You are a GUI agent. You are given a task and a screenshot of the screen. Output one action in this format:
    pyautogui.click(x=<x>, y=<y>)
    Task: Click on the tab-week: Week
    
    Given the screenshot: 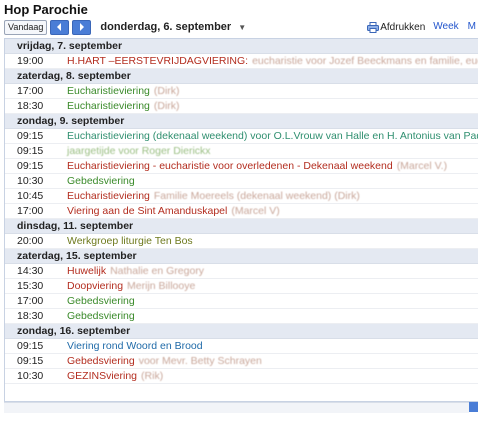 What is the action you would take?
    pyautogui.click(x=445, y=27)
    